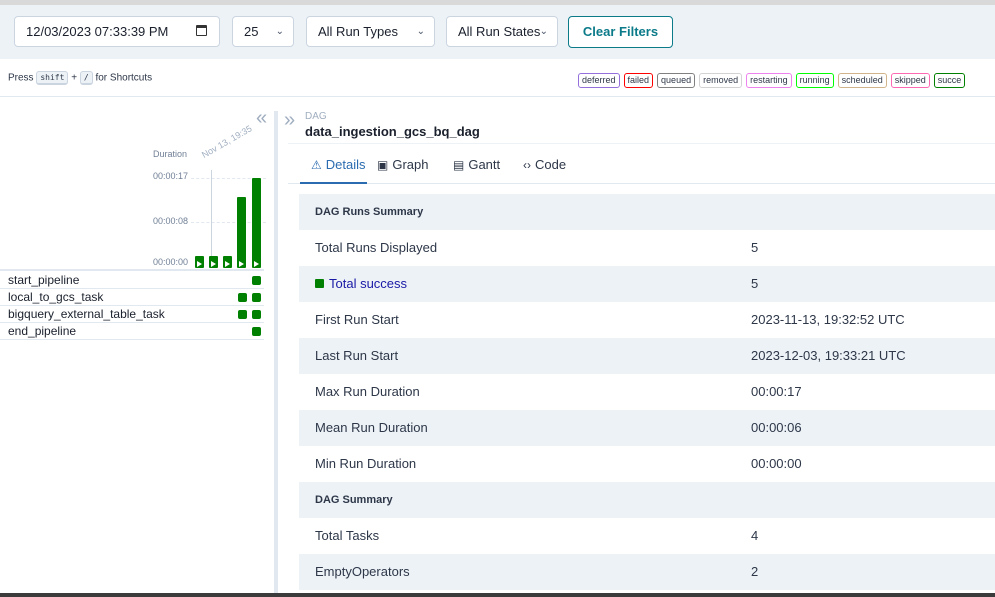  I want to click on row-value: 2, so click(755, 571).